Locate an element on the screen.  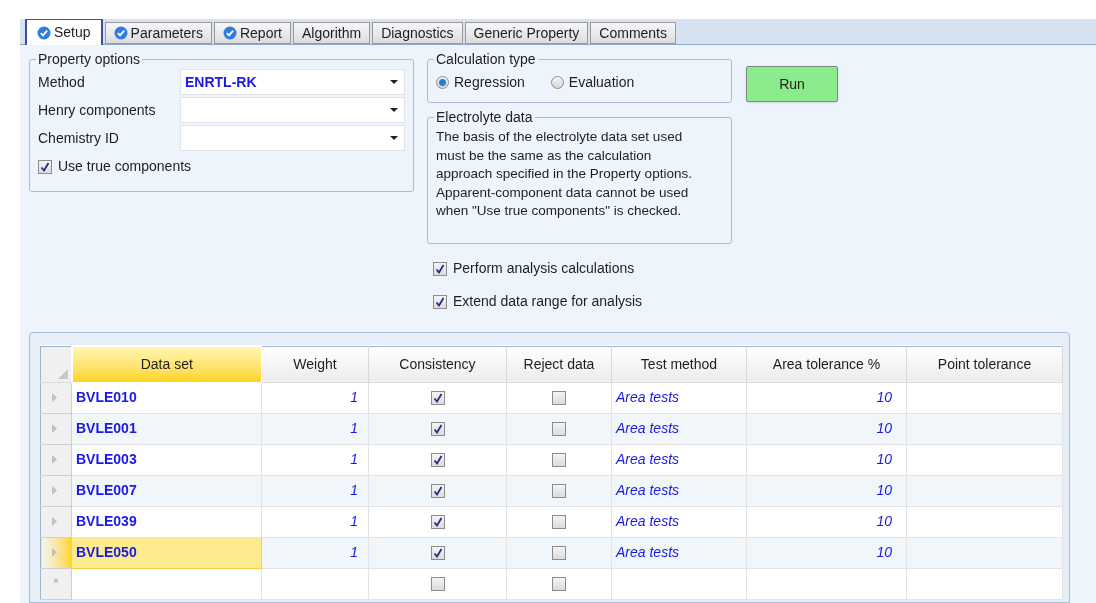
checkbox-label: Extend data range for analysis is located at coordinates (548, 301).